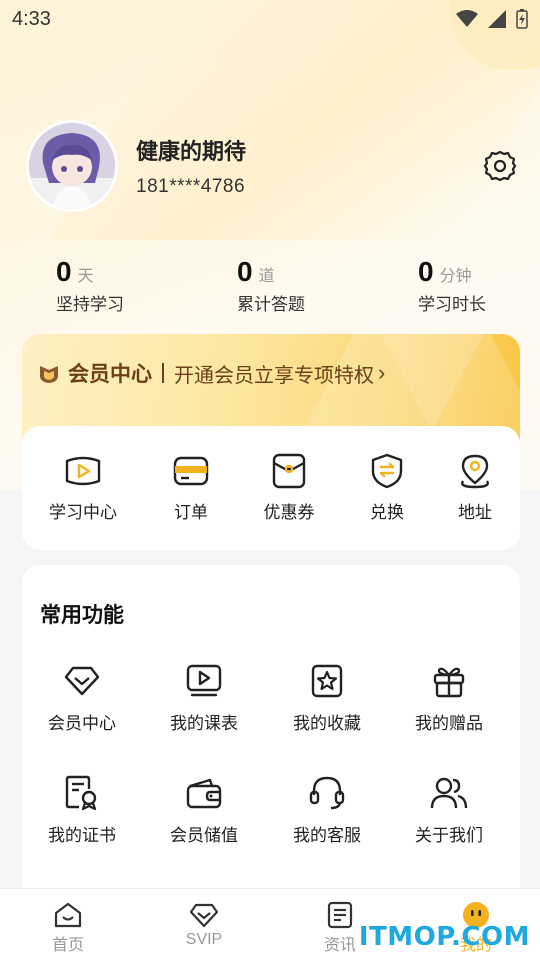 Image resolution: width=540 pixels, height=960 pixels. What do you see at coordinates (449, 682) in the screenshot?
I see `gift-icon` at bounding box center [449, 682].